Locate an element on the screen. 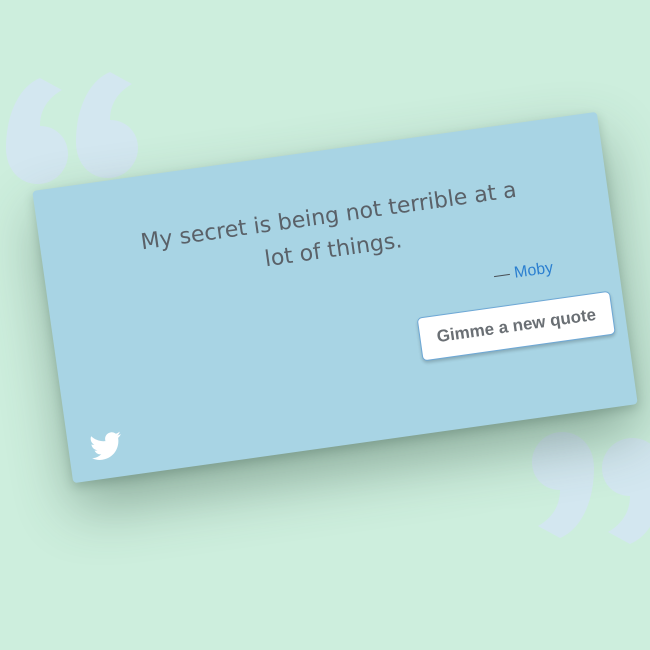 This screenshot has height=650, width=650. author-name: Moby is located at coordinates (534, 270).